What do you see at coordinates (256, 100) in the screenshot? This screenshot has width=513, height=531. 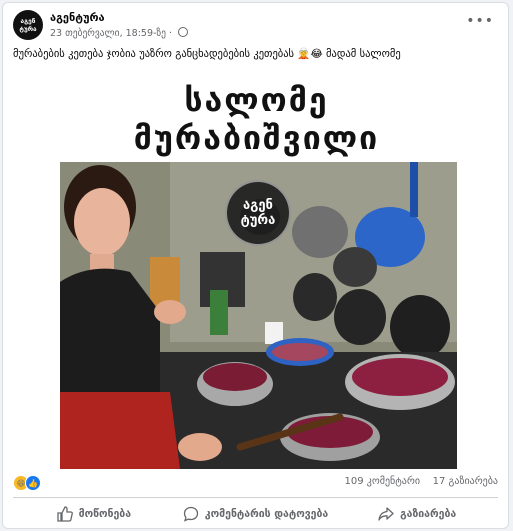 I see `image-headline-line1: სალომე` at bounding box center [256, 100].